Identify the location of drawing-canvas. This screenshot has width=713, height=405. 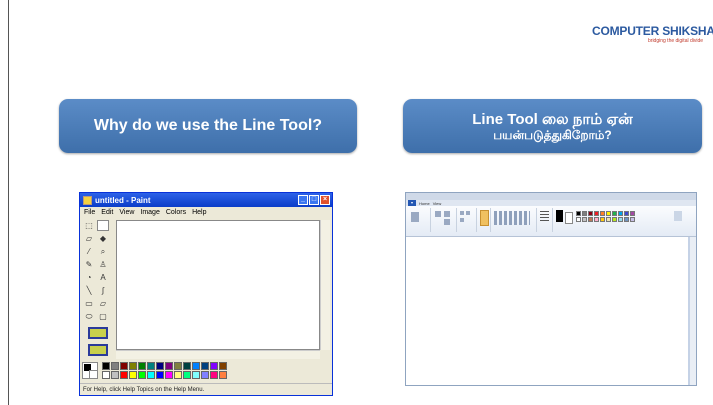
(218, 285).